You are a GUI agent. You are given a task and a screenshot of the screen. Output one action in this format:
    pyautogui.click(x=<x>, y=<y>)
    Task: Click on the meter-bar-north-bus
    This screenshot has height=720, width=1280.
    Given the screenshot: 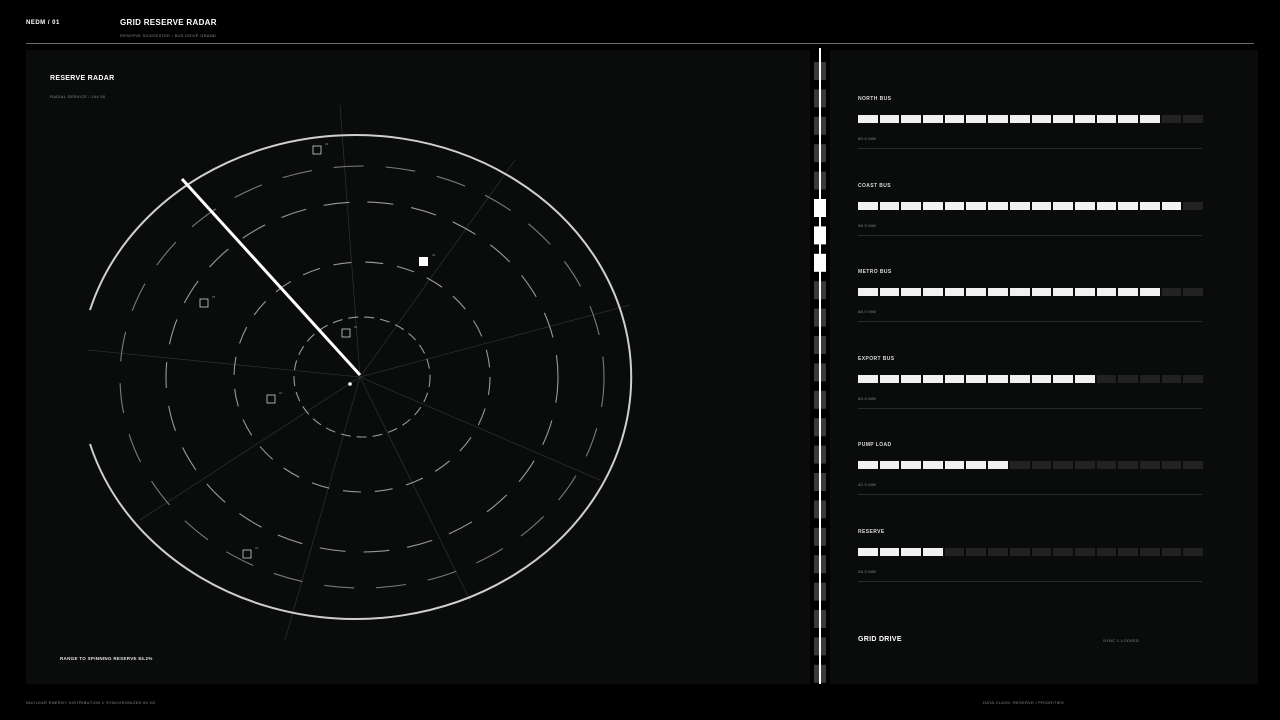 What is the action you would take?
    pyautogui.click(x=1030, y=119)
    